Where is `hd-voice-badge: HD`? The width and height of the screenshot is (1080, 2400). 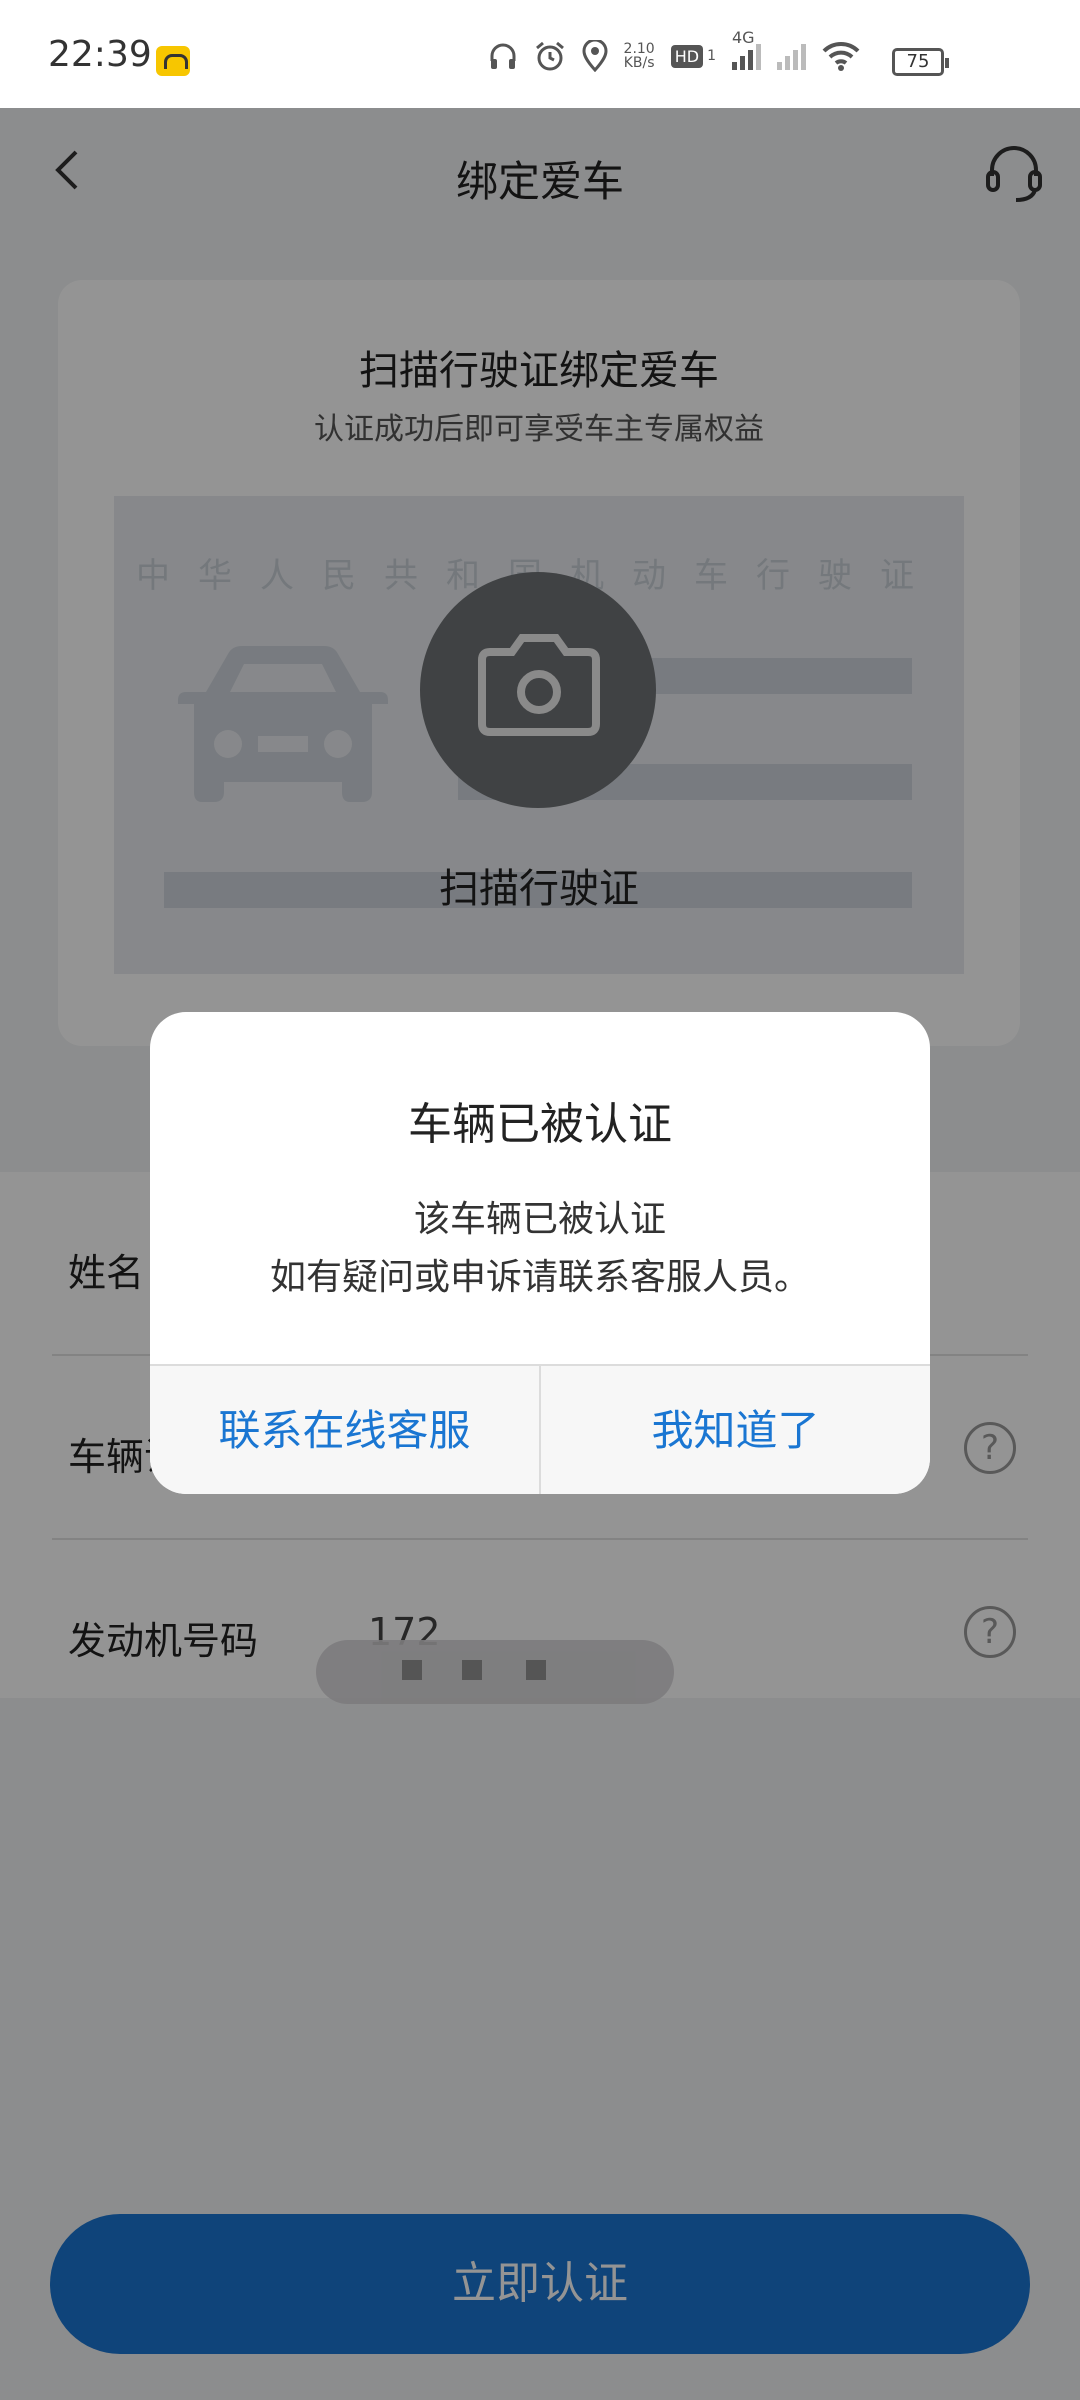 hd-voice-badge: HD is located at coordinates (687, 56).